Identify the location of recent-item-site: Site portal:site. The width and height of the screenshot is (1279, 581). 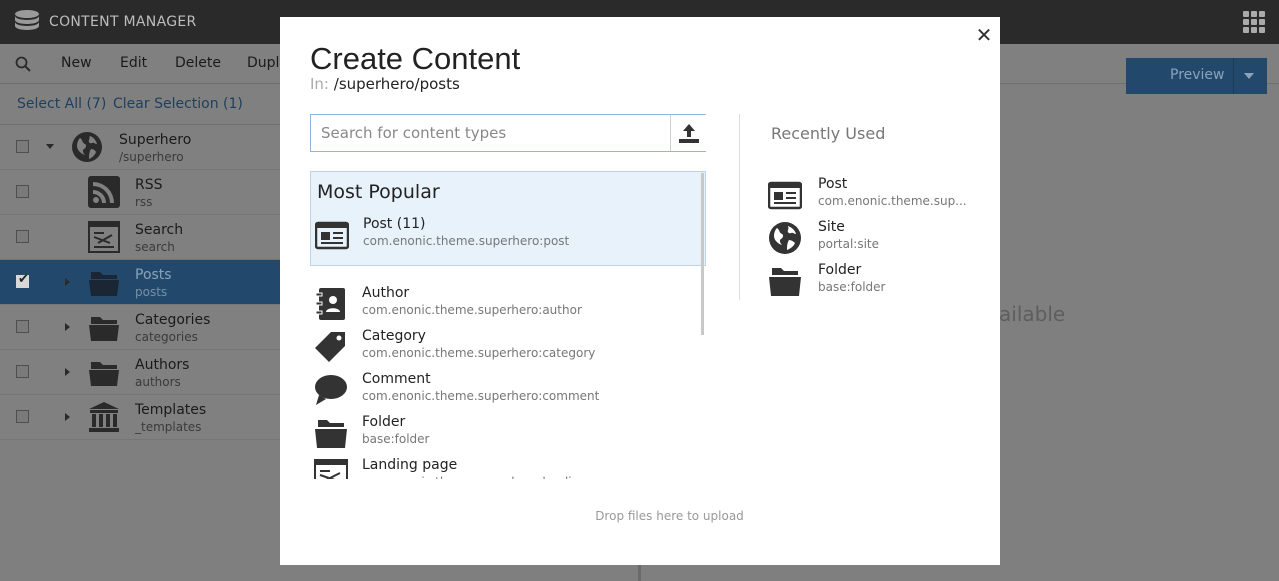
(868, 238).